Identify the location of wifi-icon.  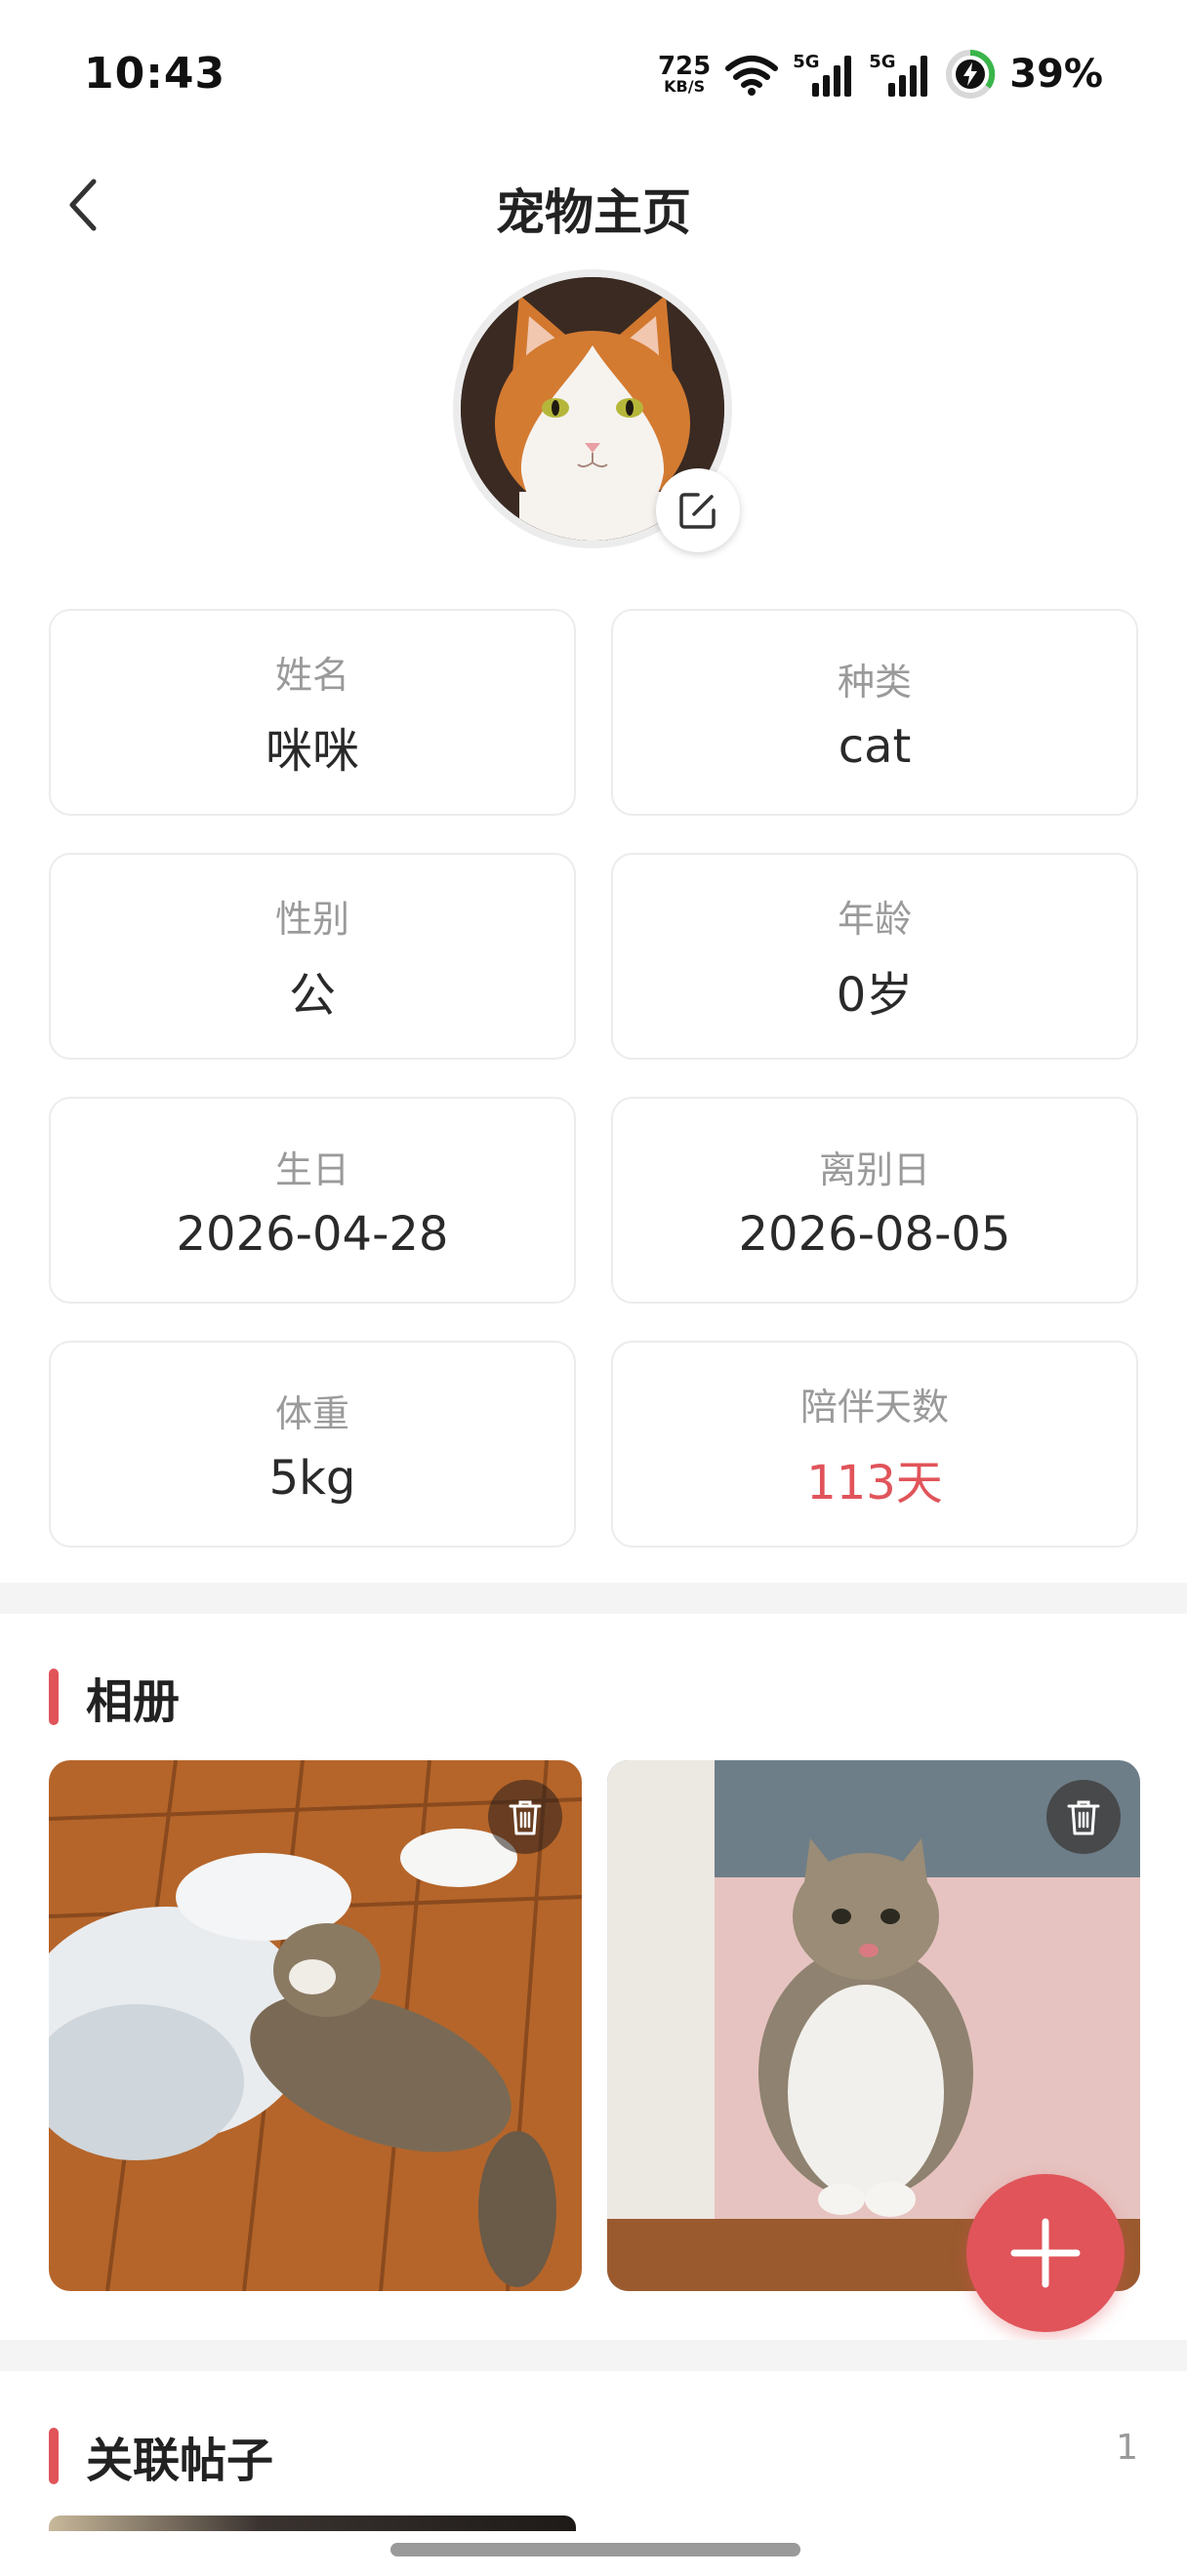
(752, 76).